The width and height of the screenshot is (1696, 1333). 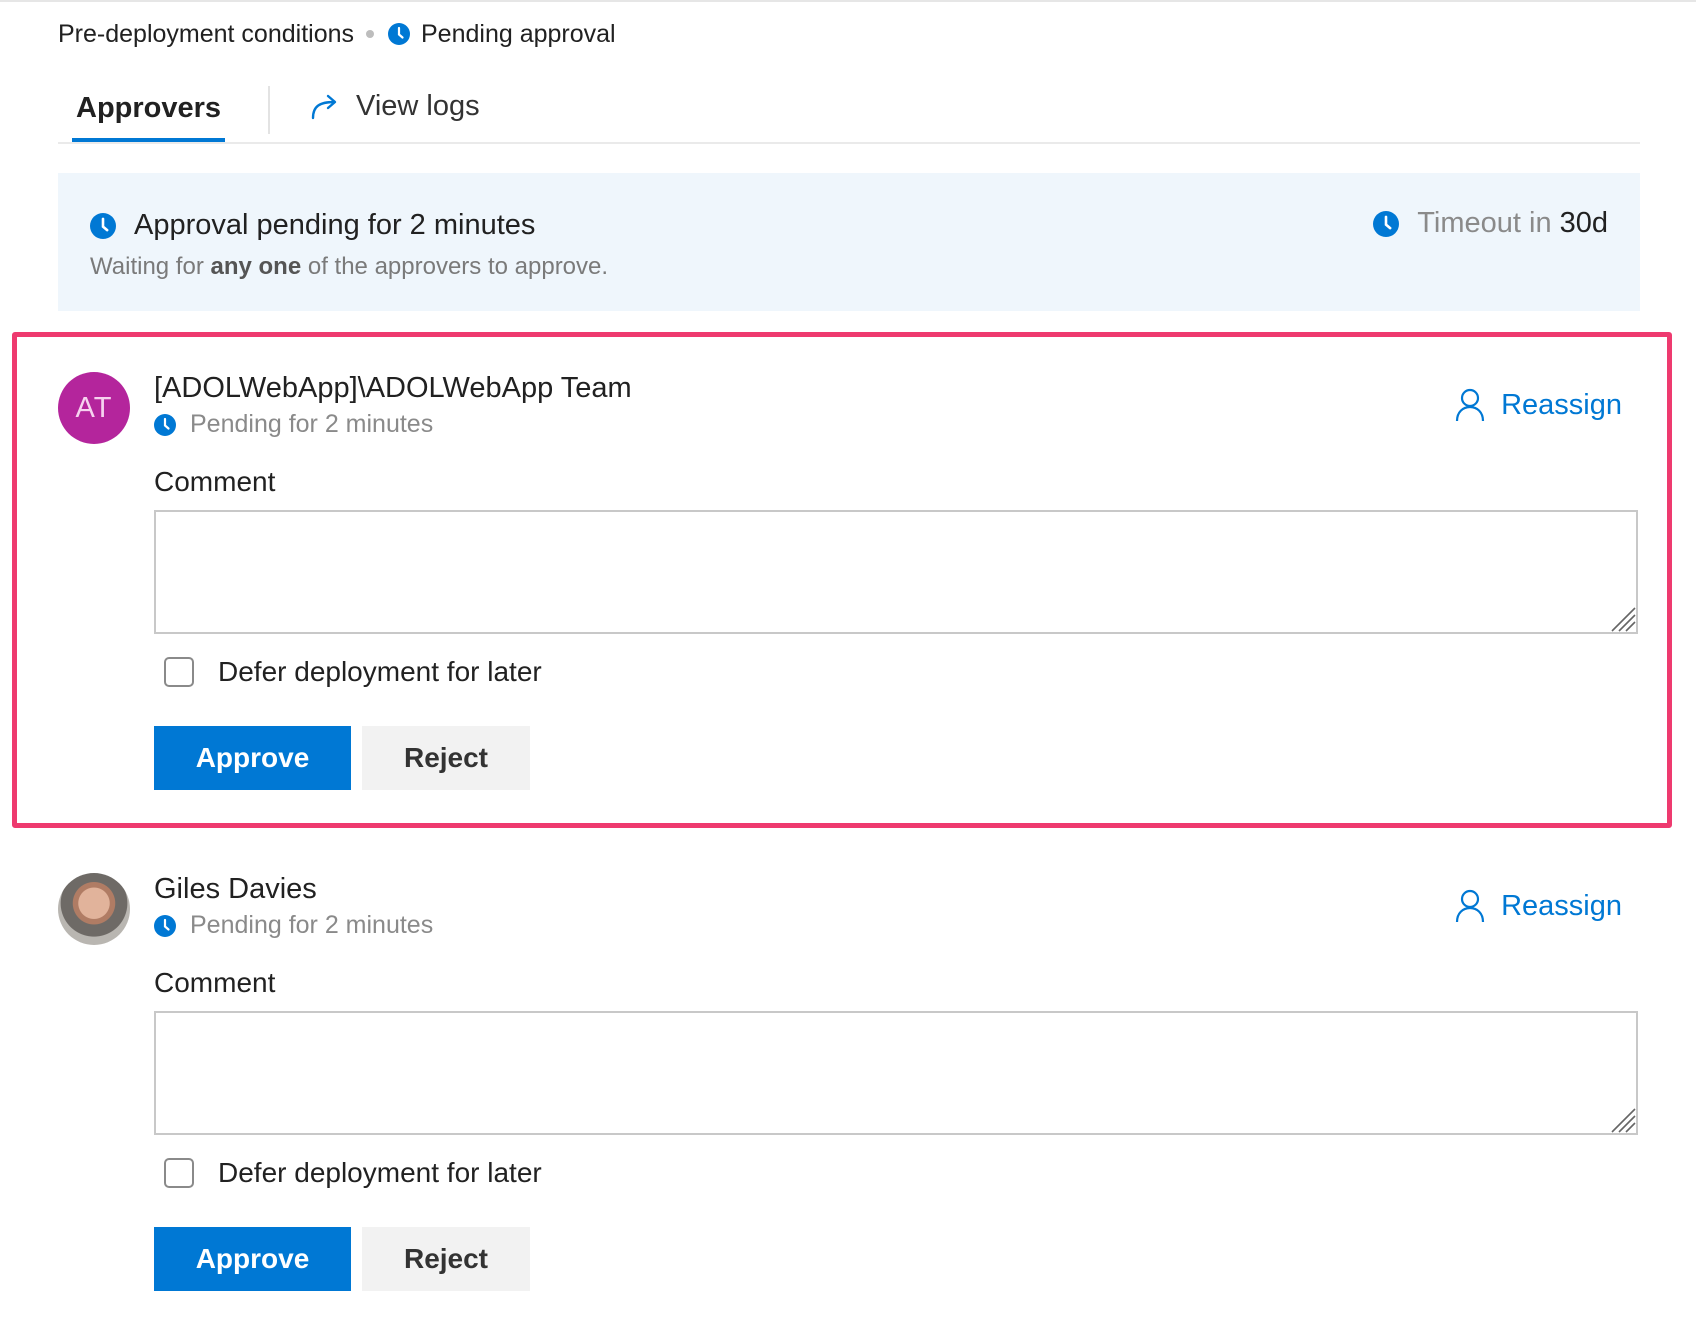 I want to click on breadcrumb-separator, so click(x=370, y=34).